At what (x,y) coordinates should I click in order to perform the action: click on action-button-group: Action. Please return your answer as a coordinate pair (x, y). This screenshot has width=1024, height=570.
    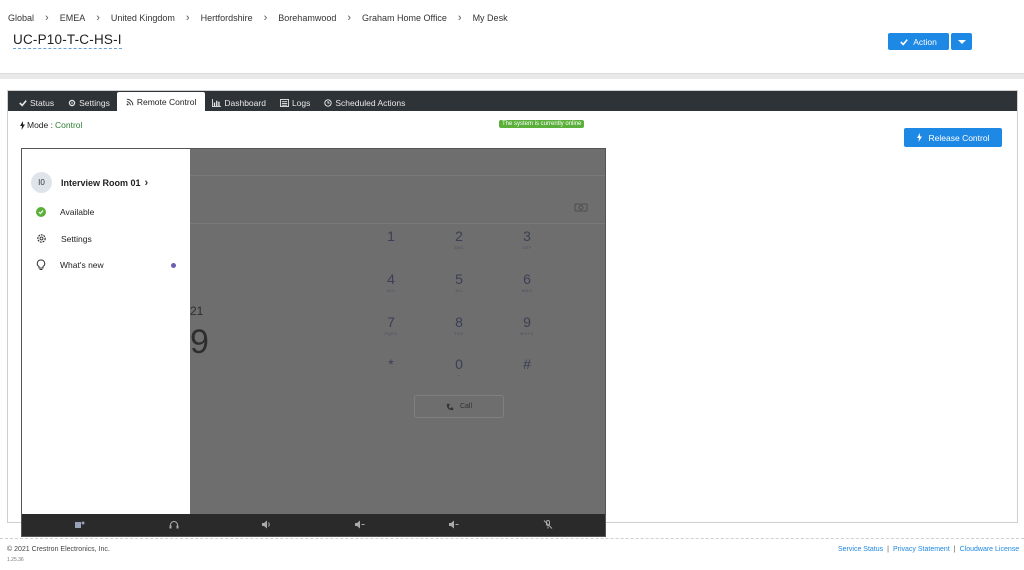
    Looking at the image, I should click on (930, 41).